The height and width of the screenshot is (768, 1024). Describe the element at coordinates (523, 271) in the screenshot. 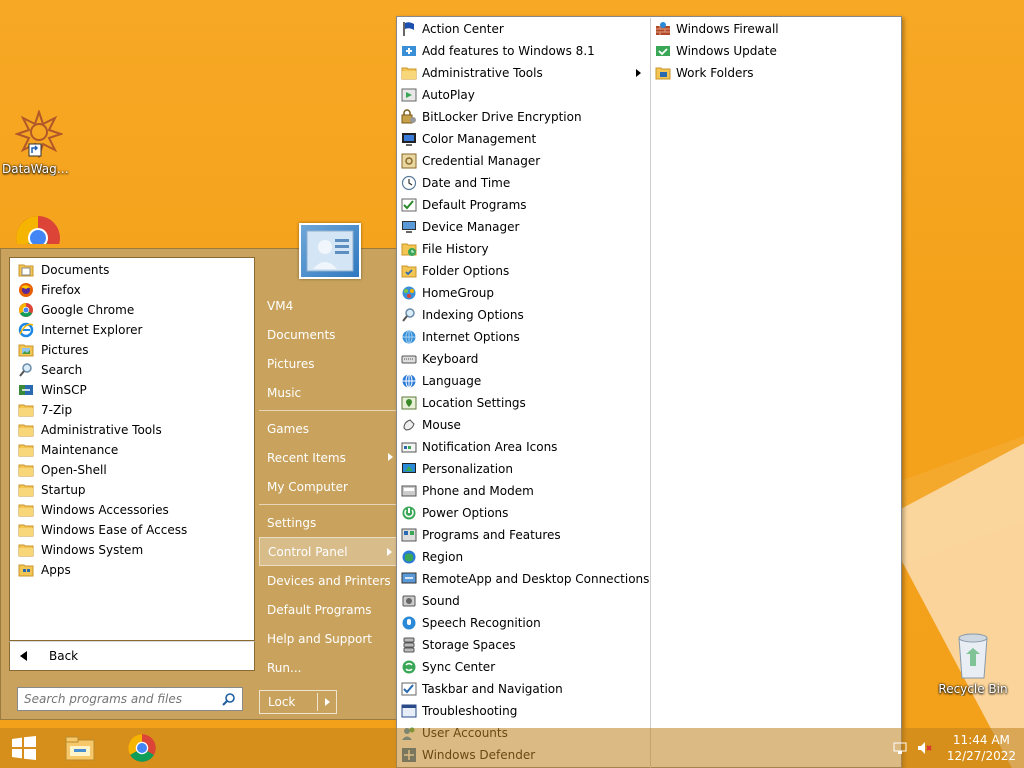

I see `cp-item-folder-options: Folder Options` at that location.